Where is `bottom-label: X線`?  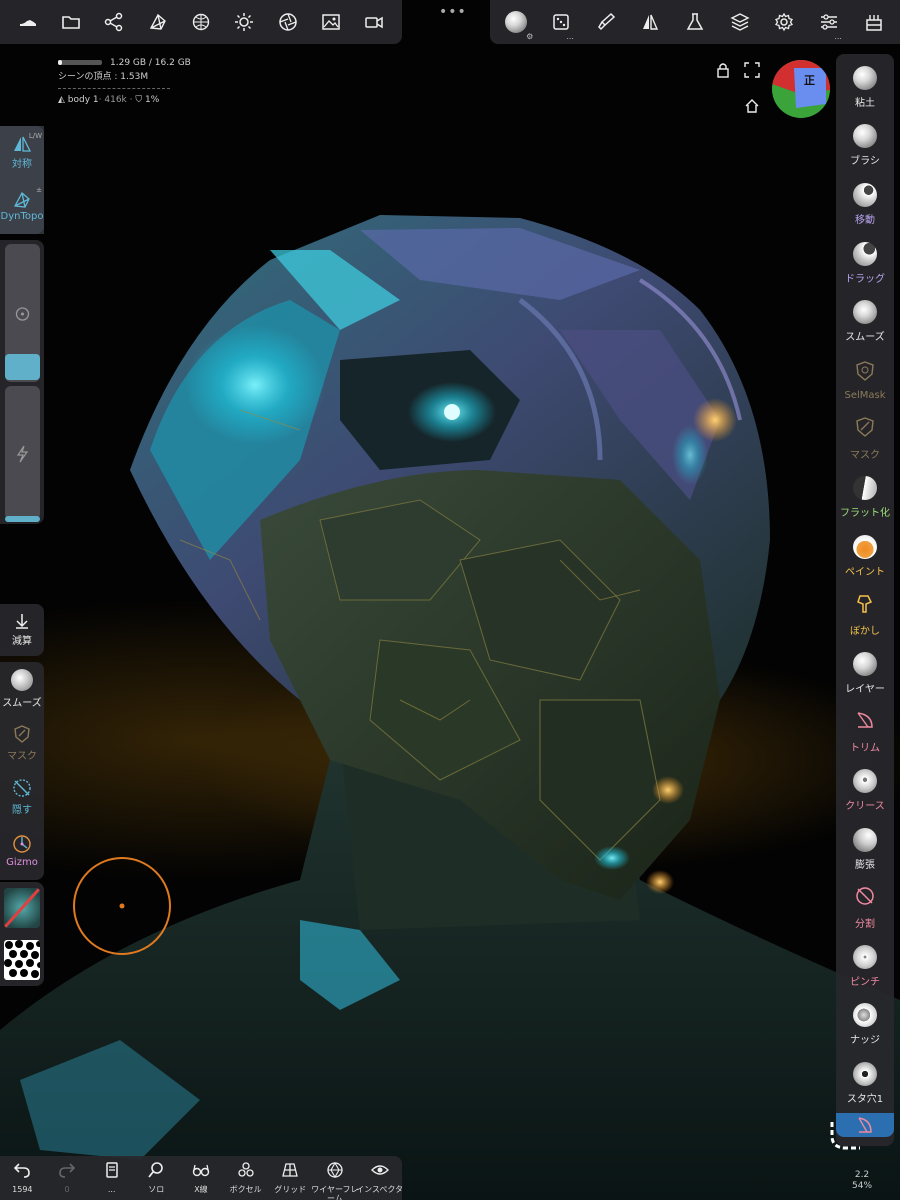 bottom-label: X線 is located at coordinates (201, 1189).